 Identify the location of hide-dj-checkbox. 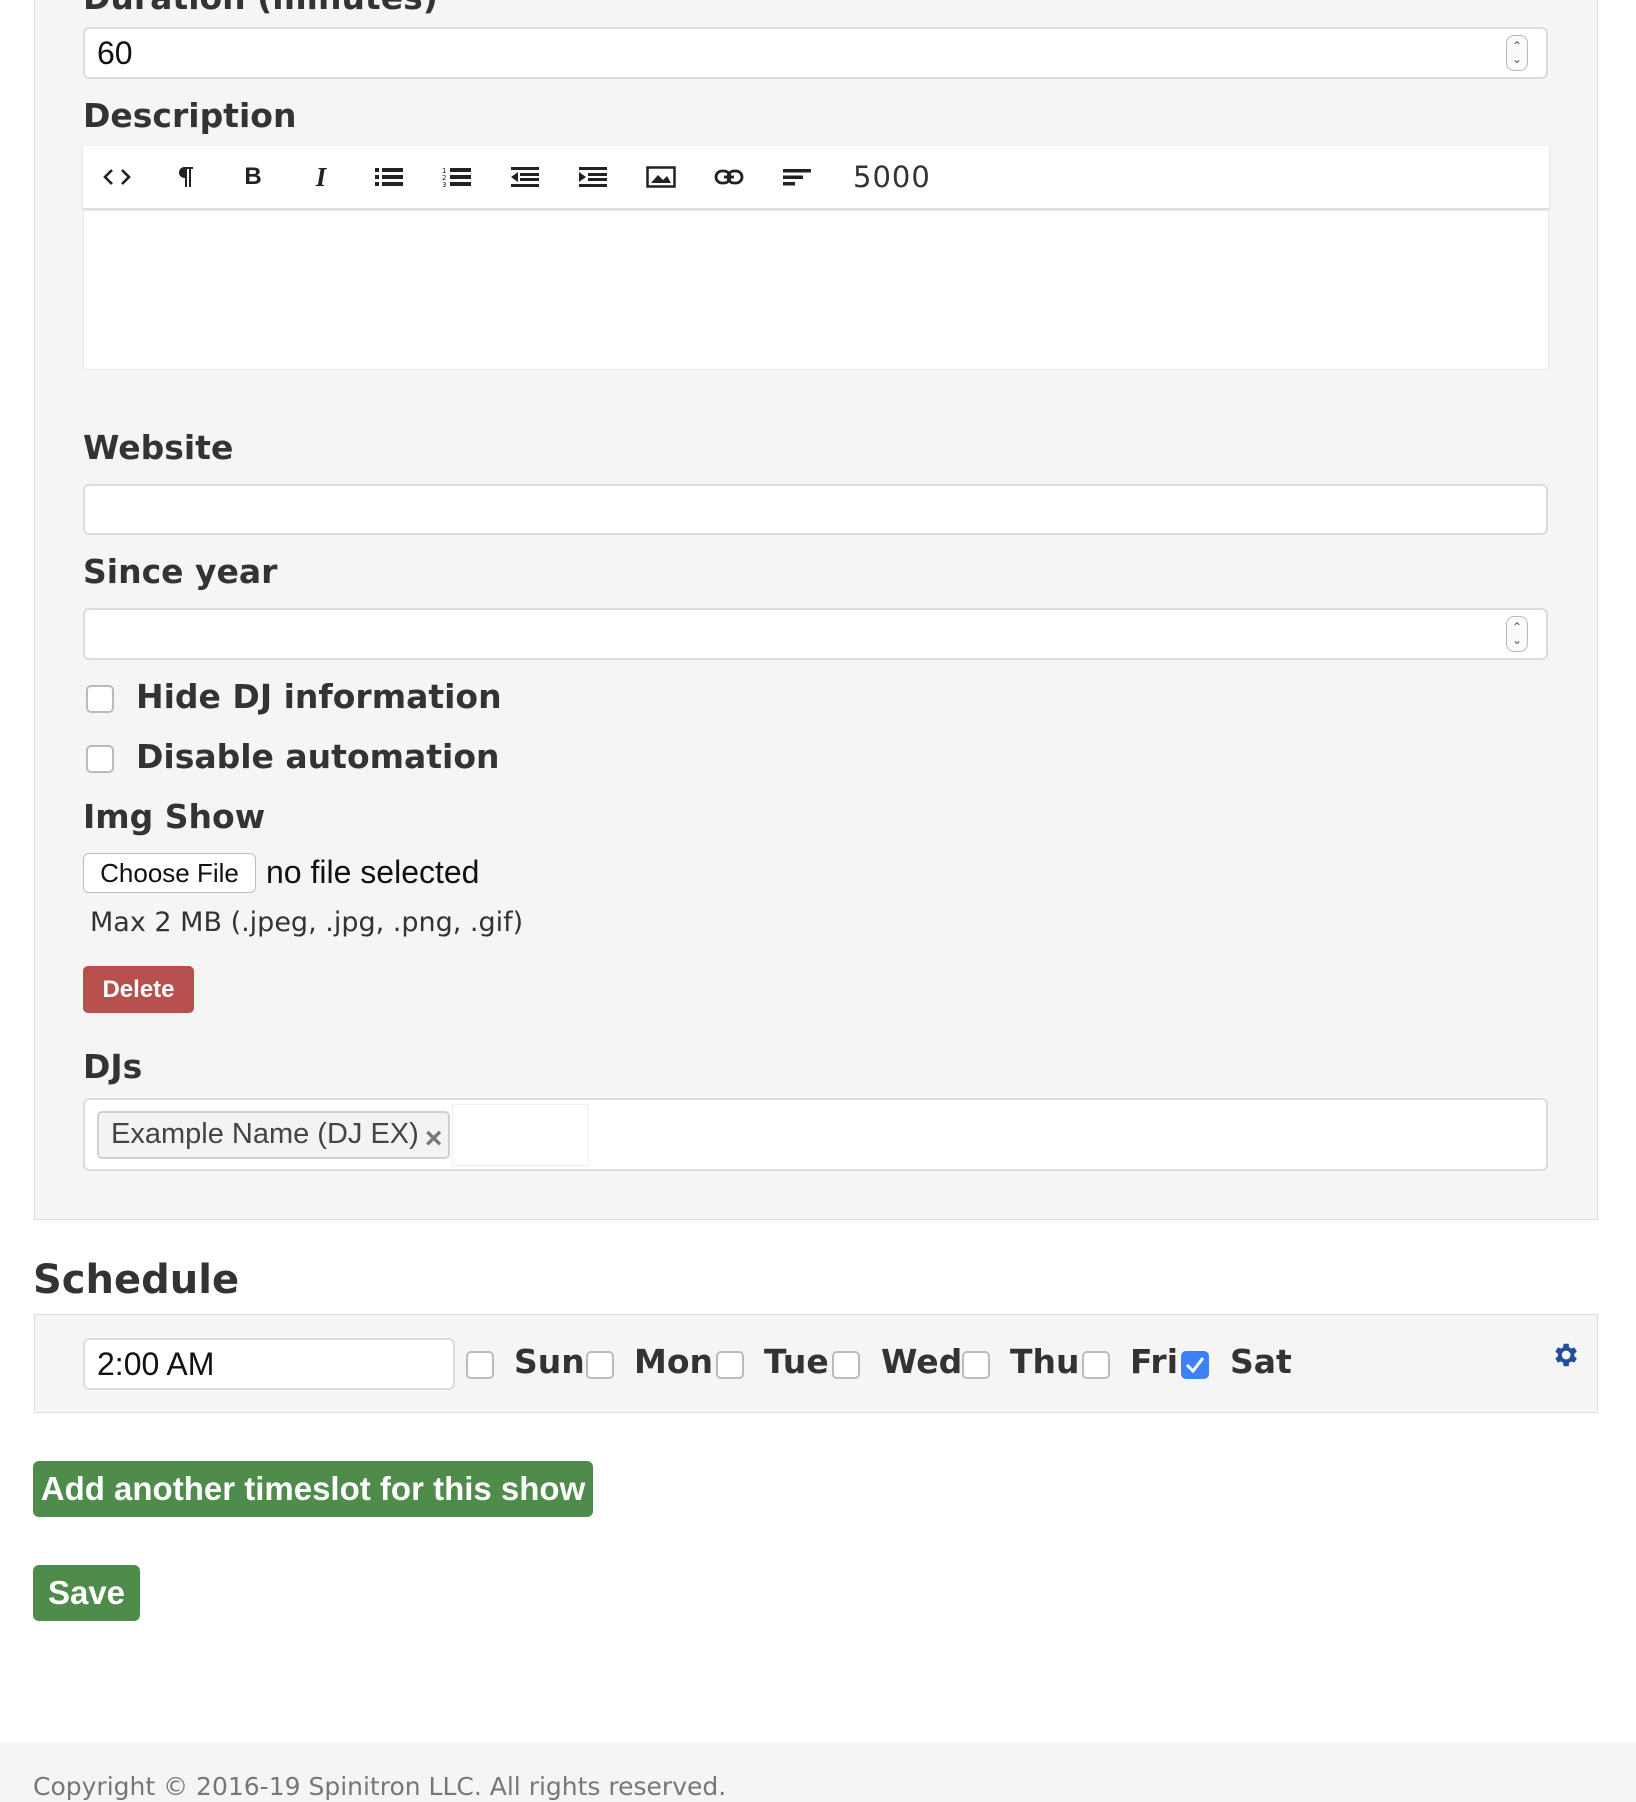
(100, 699).